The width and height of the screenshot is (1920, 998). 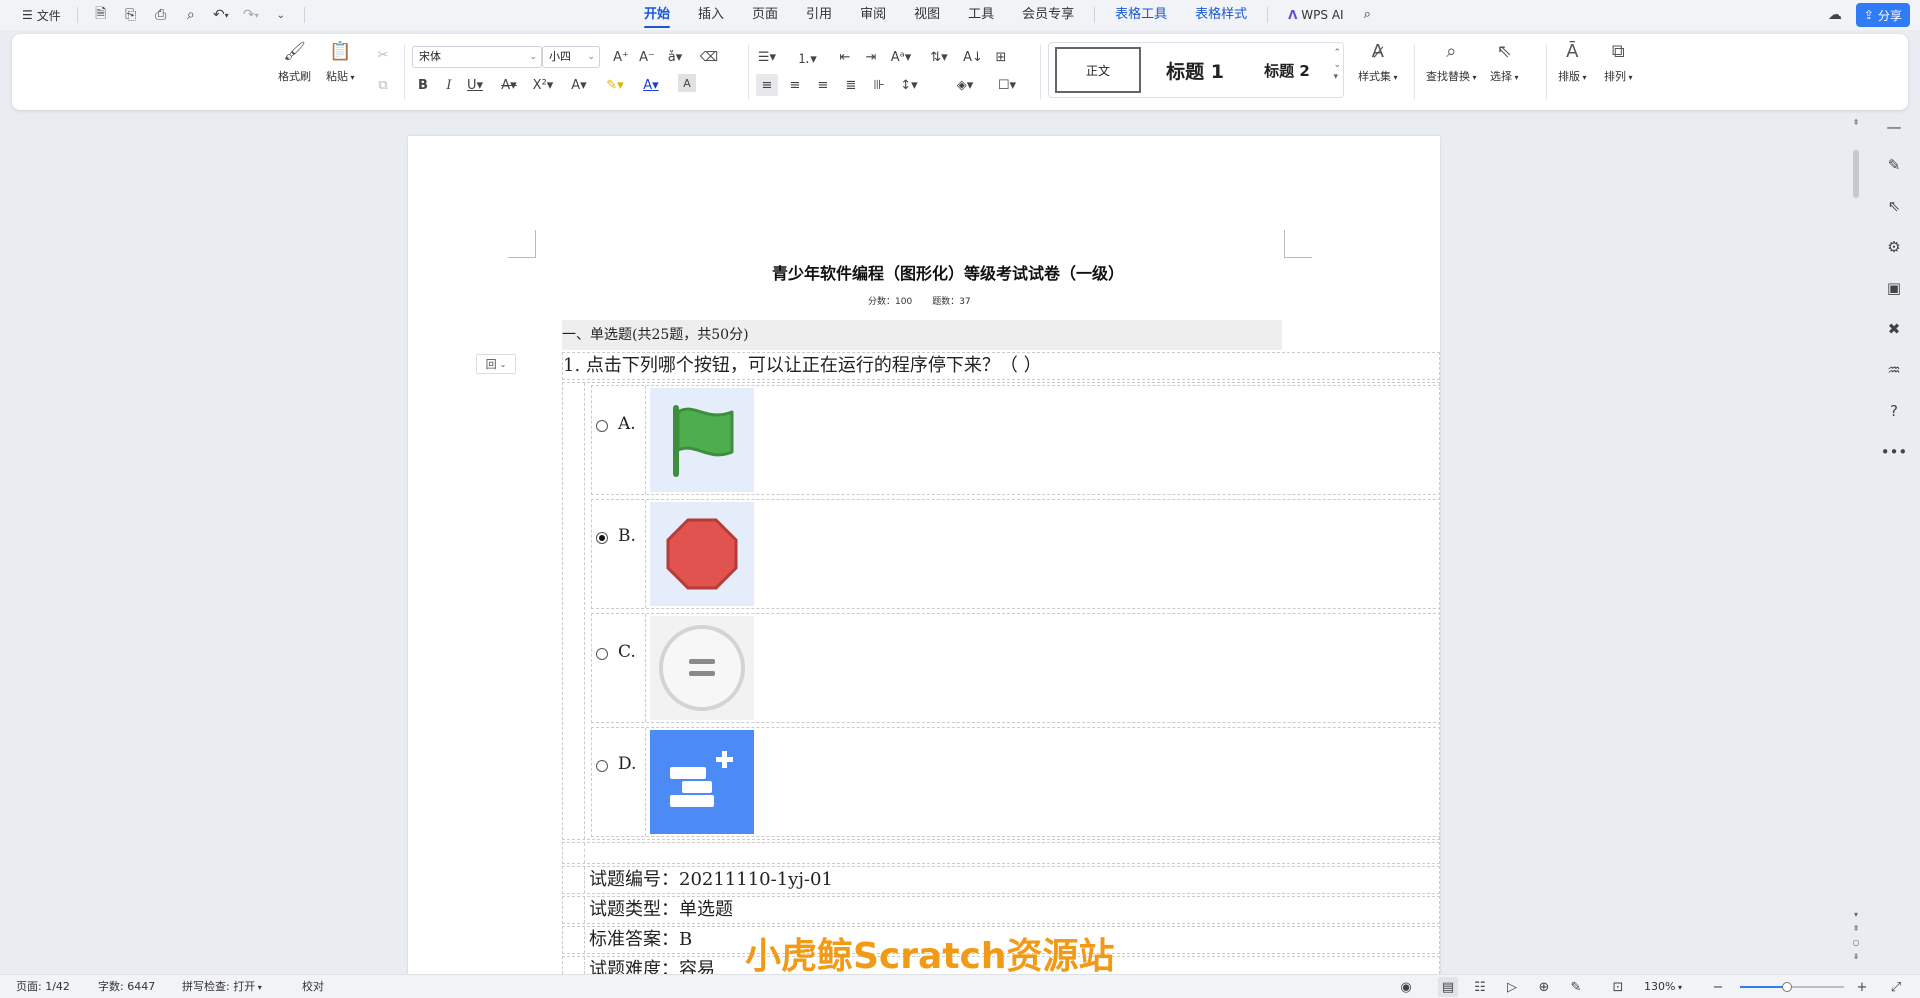 What do you see at coordinates (313, 986) in the screenshot?
I see `proofread-button: 校对` at bounding box center [313, 986].